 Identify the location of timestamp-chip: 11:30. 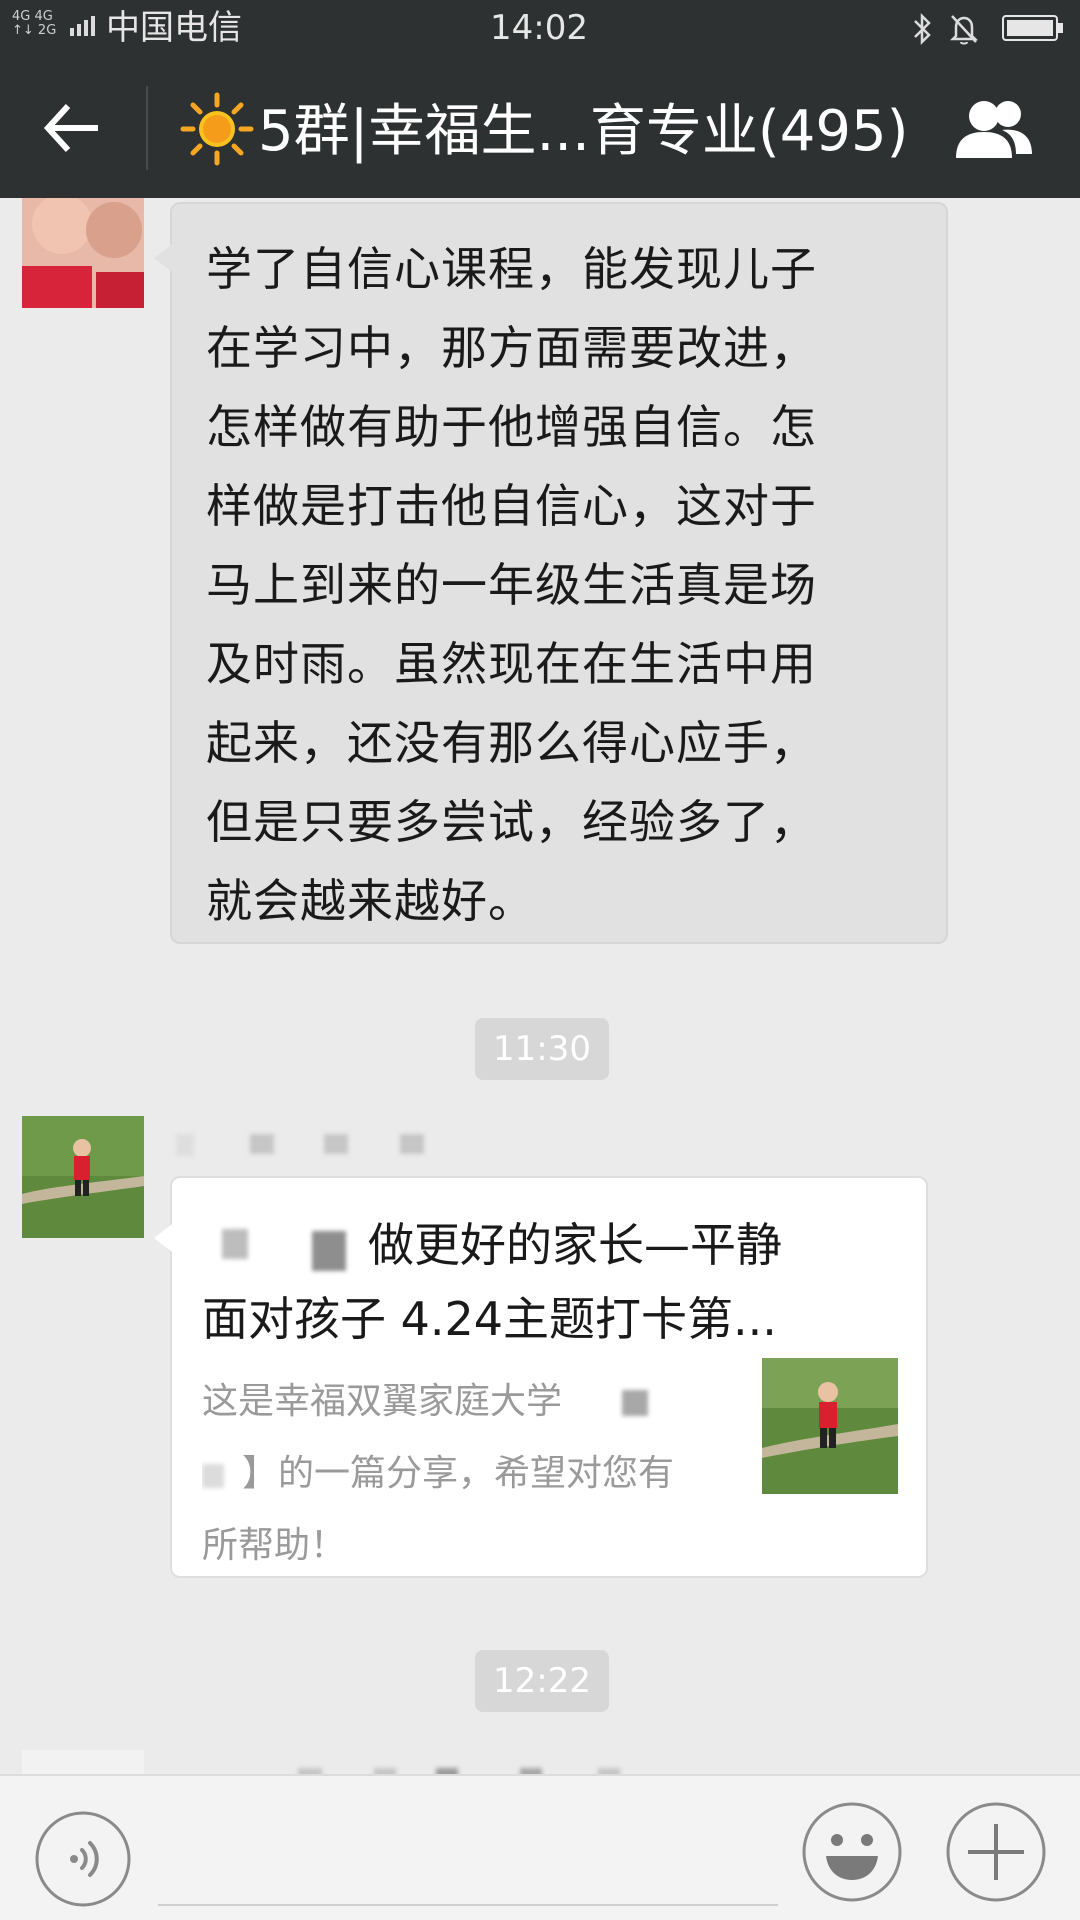
(542, 1049).